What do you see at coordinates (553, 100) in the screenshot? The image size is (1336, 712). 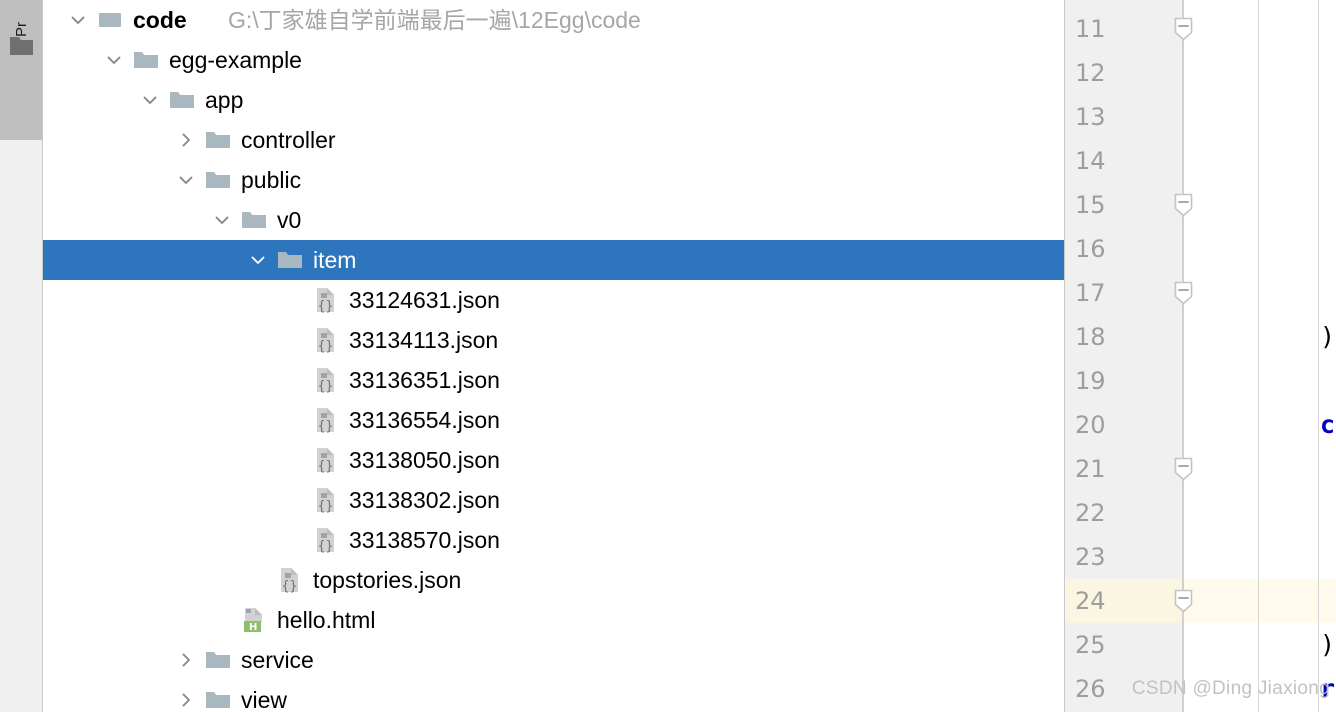 I see `tree-row: app` at bounding box center [553, 100].